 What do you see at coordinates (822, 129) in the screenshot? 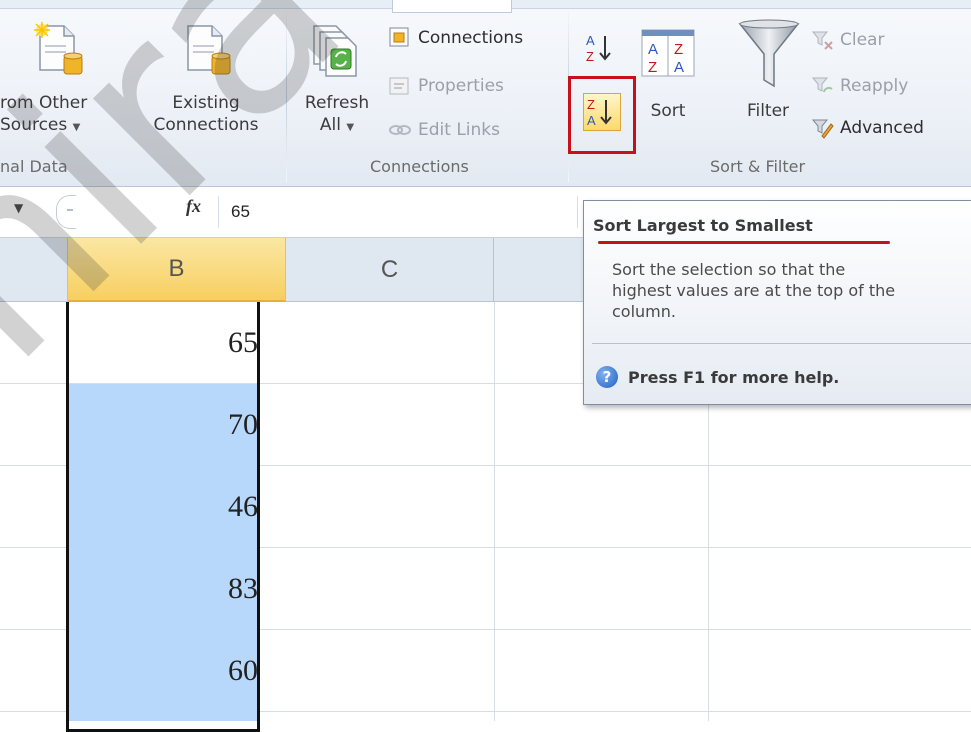
I see `advanced-filter-icon` at bounding box center [822, 129].